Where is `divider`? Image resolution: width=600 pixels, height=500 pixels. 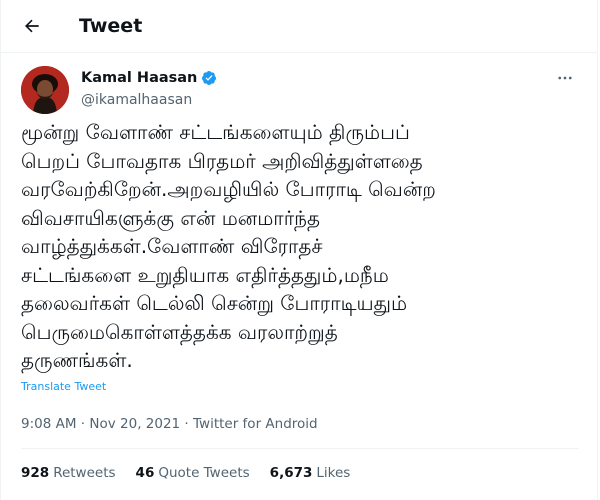
divider is located at coordinates (300, 448).